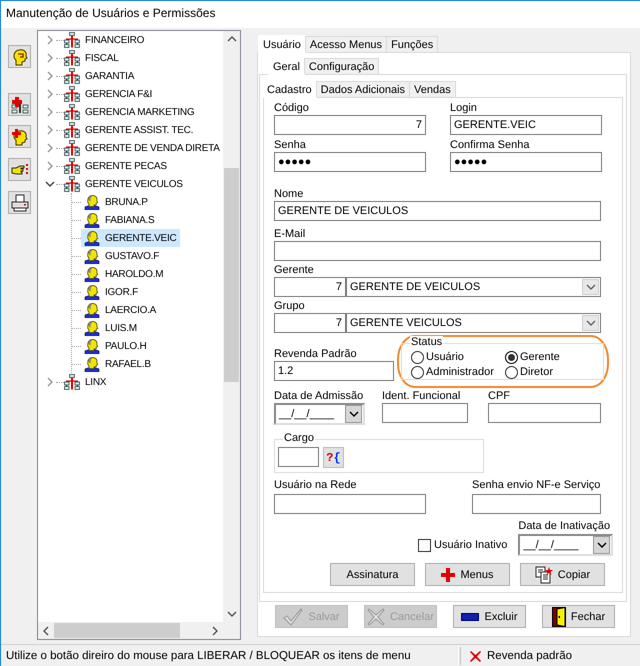 The width and height of the screenshot is (640, 666). I want to click on field-label: Gerente, so click(294, 270).